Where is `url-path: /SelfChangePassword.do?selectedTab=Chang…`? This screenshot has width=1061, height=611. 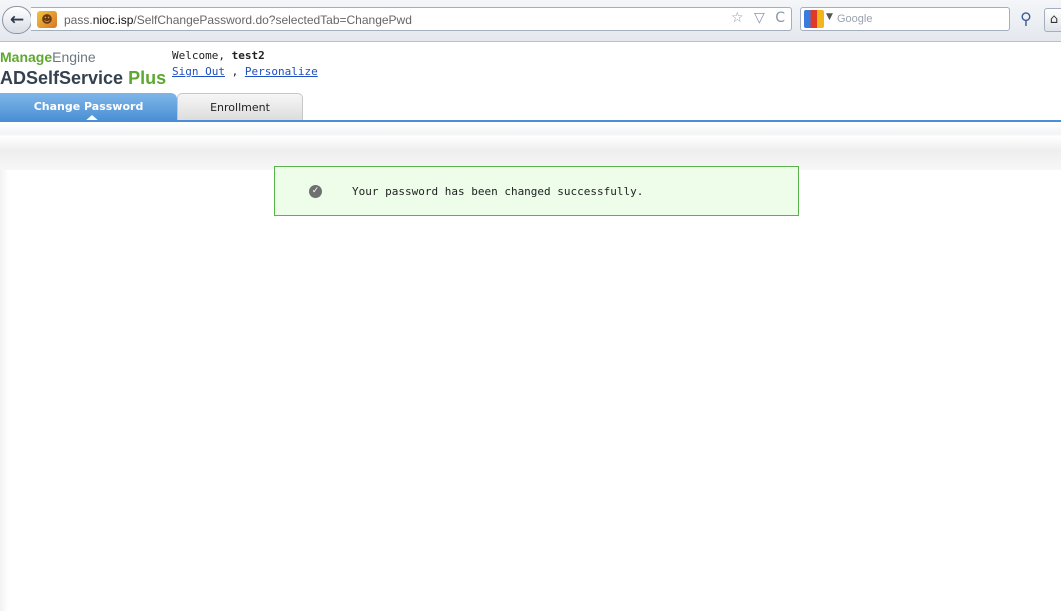
url-path: /SelfChangePassword.do?selectedTab=Chang… is located at coordinates (272, 20).